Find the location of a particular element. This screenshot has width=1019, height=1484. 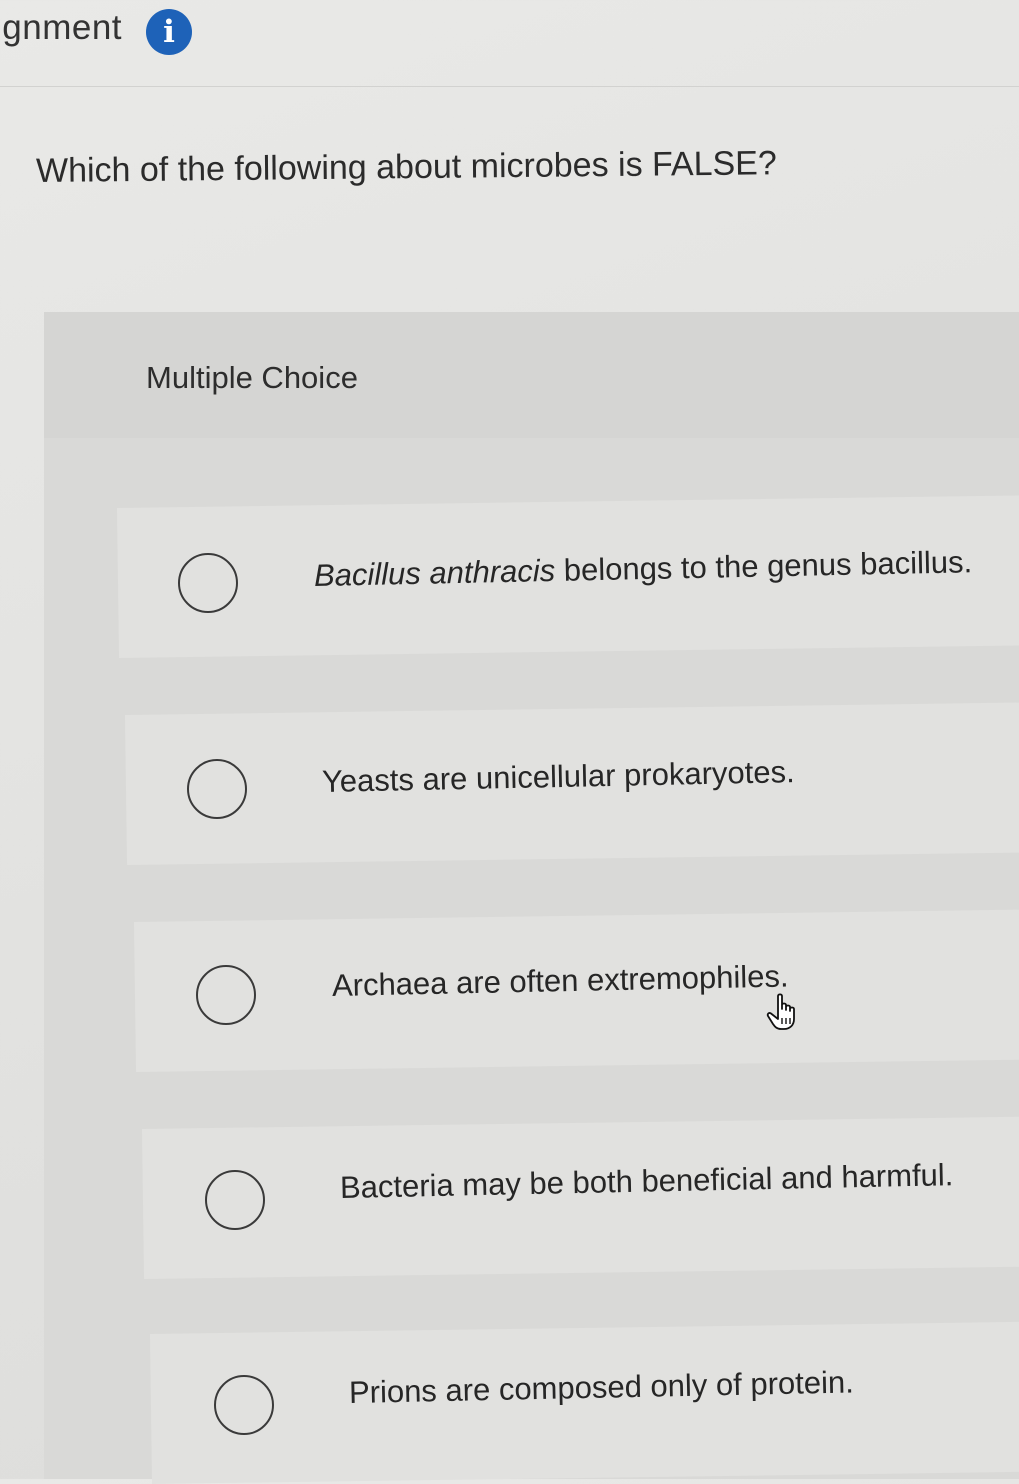

hand-pointer-icon is located at coordinates (780, 1011).